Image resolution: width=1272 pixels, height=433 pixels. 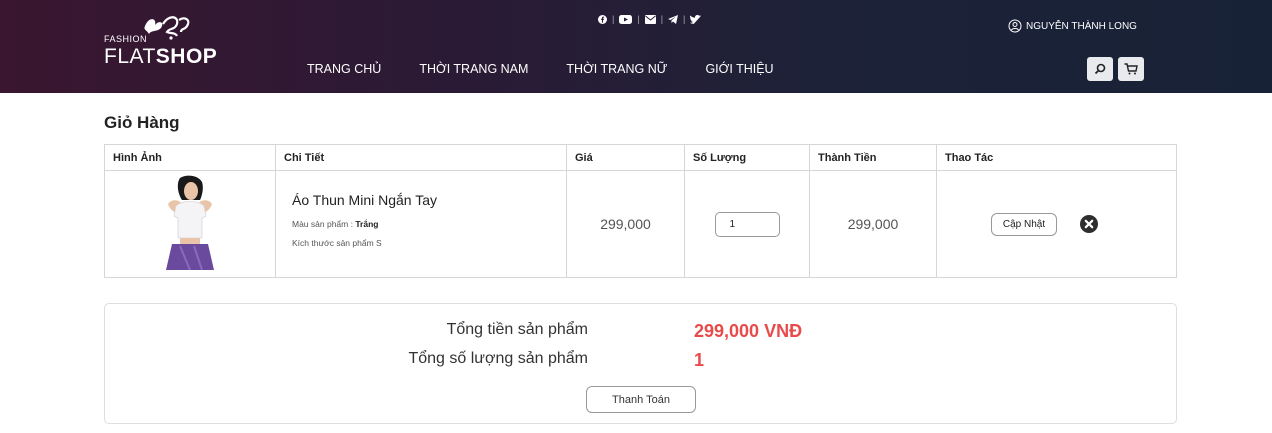 I want to click on user-name: NGUYỄN THÀNH LONG, so click(x=1081, y=26).